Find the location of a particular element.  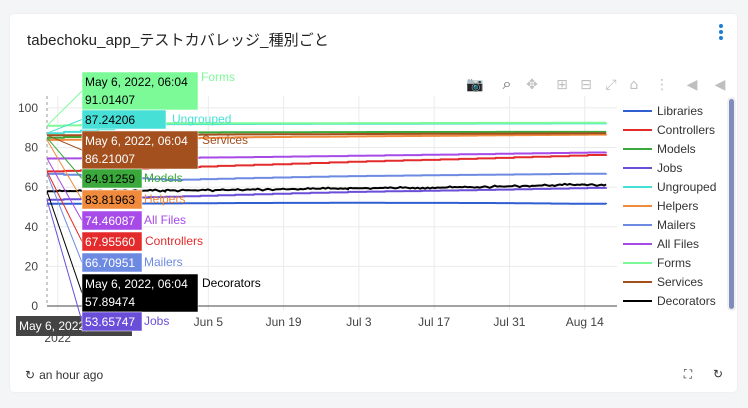

x-tick-label: Jul 3 is located at coordinates (359, 322).